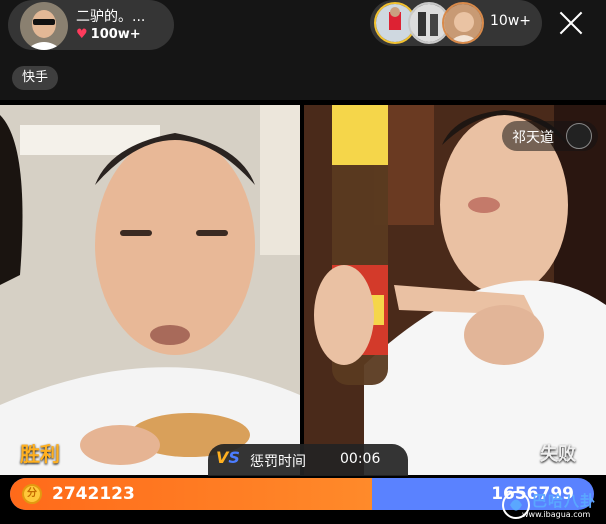  I want to click on platform-badge: 快手, so click(35, 78).